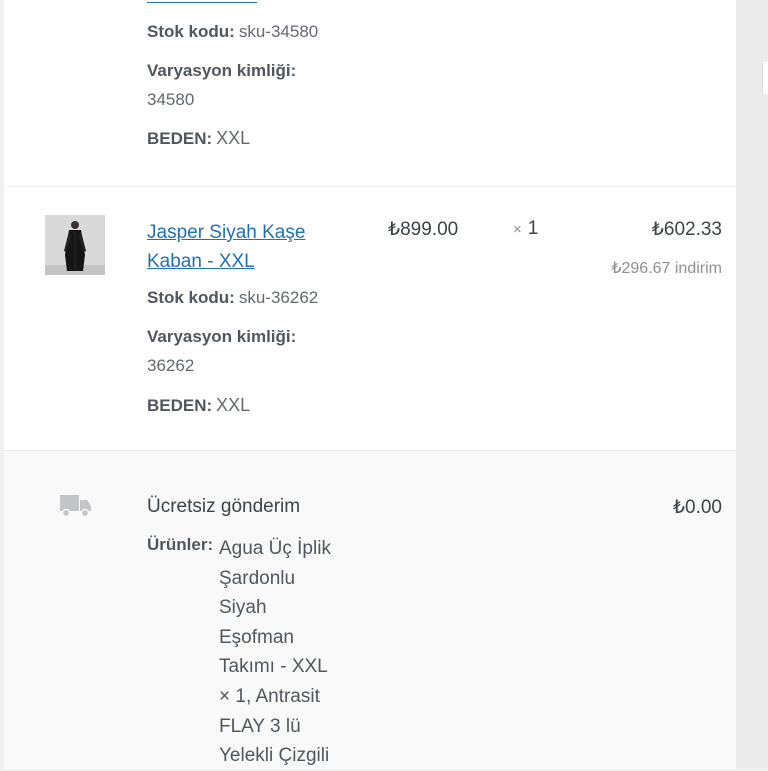 The width and height of the screenshot is (768, 771). I want to click on item-sku: Stok kodu: sku-36262, so click(232, 298).